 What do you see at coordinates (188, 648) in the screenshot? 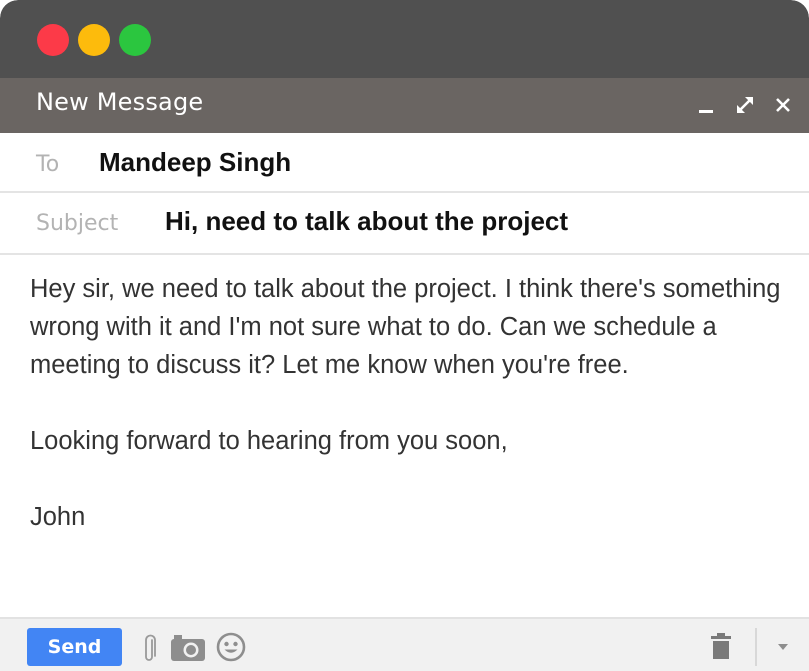
I see `camera-icon` at bounding box center [188, 648].